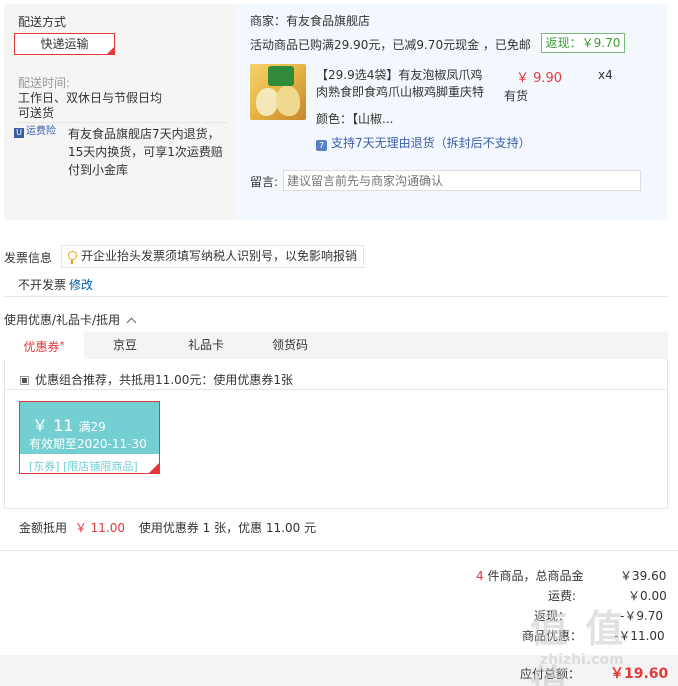 This screenshot has height=686, width=678. What do you see at coordinates (583, 43) in the screenshot?
I see `cashback-badge: 返现：￥9.70` at bounding box center [583, 43].